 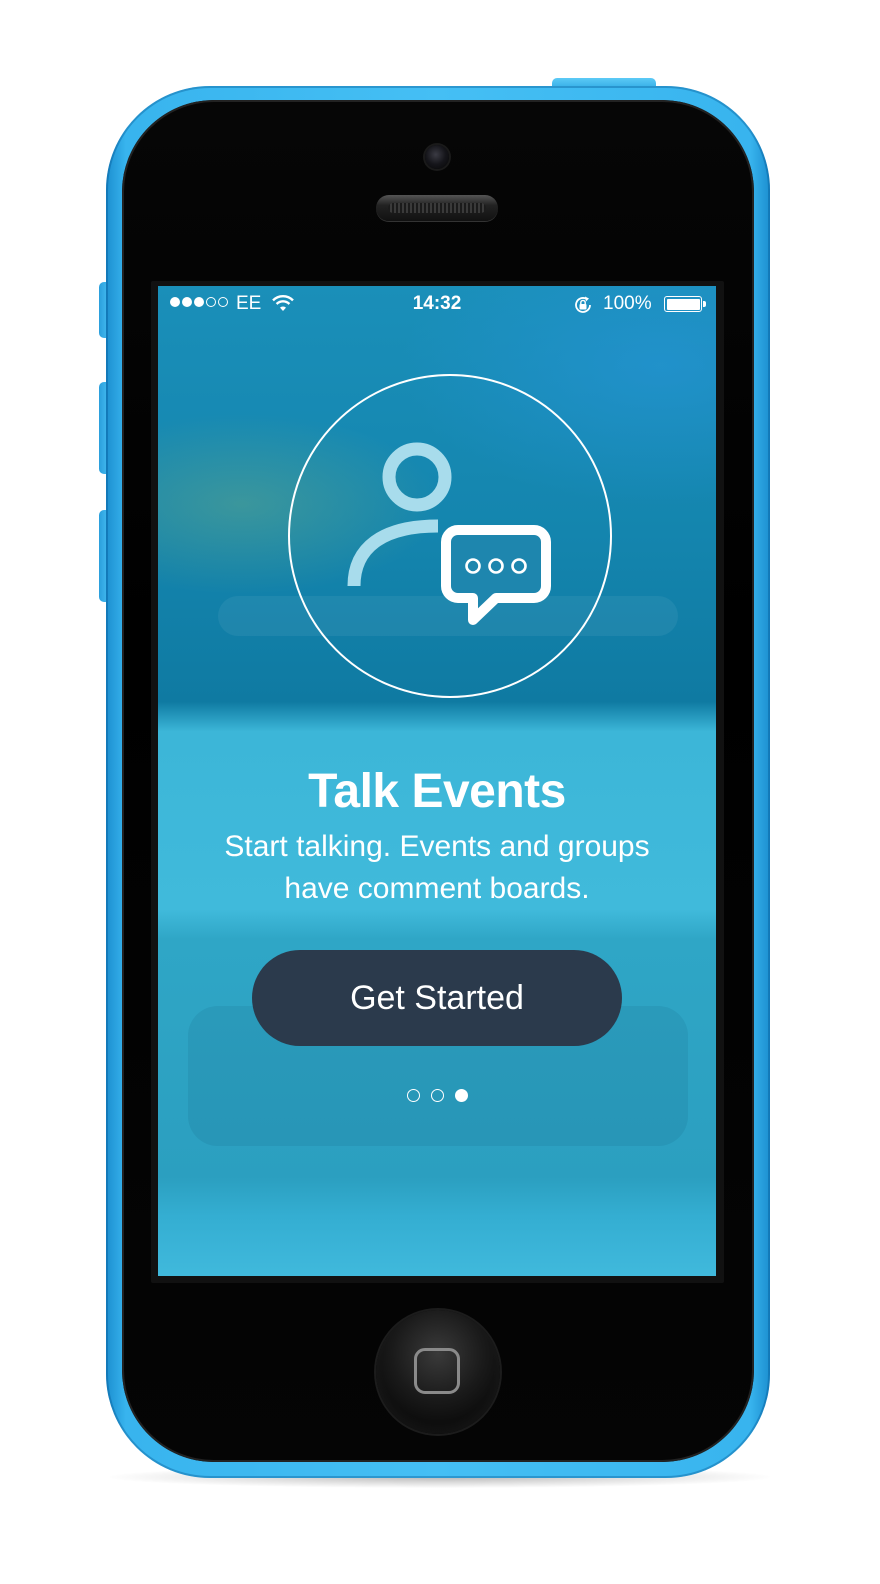 I want to click on status-bar: EE 14:32 100%, so click(x=437, y=304).